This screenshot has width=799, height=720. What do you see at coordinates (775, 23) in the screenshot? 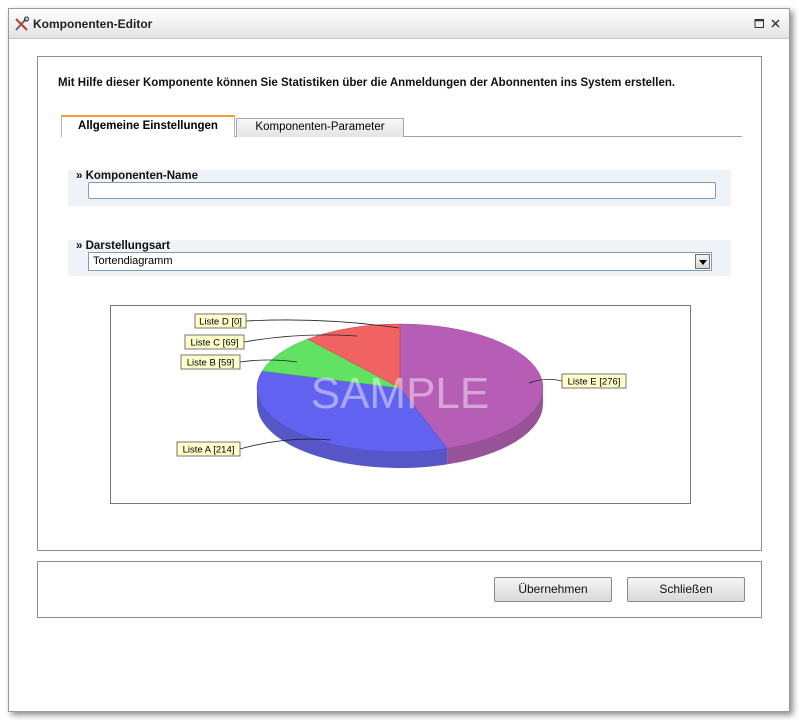
I see `close-icon` at bounding box center [775, 23].